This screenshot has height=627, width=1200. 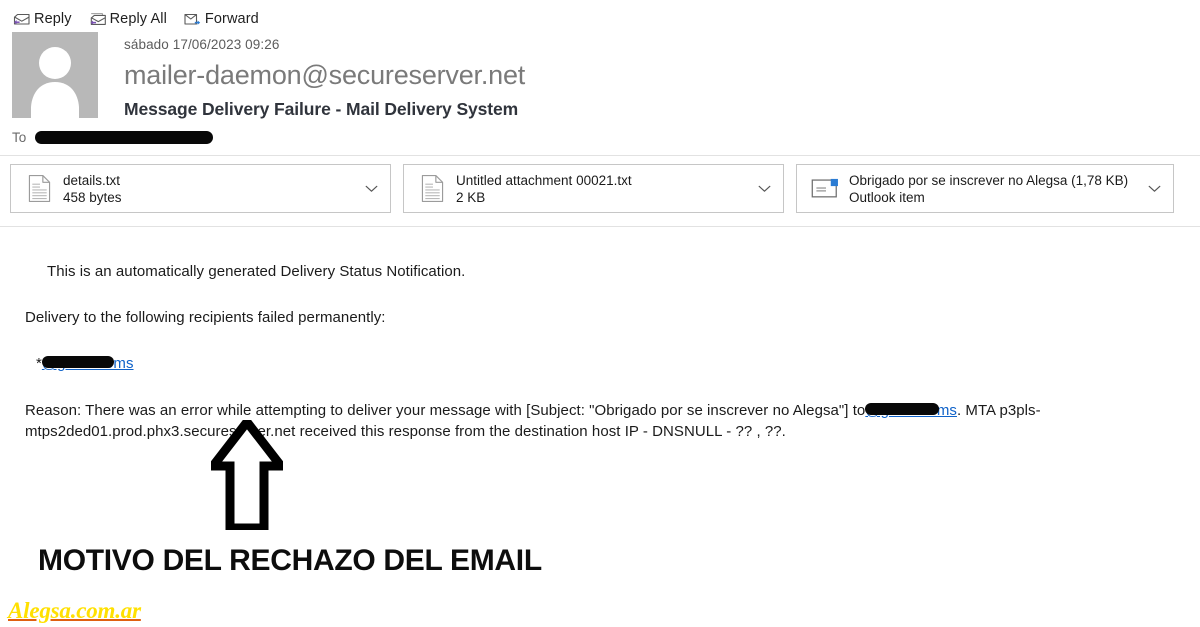 I want to click on outlook-item-icon, so click(x=825, y=188).